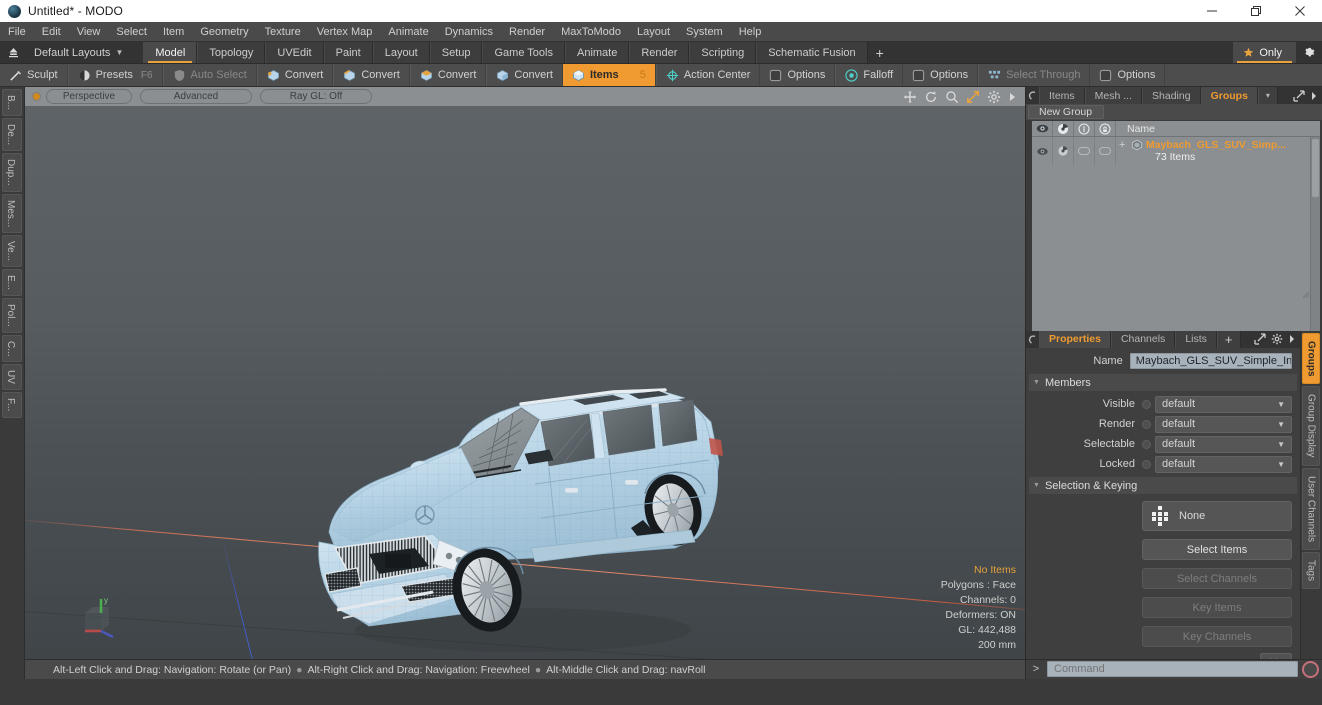 The height and width of the screenshot is (705, 1322). I want to click on menu-vertex-map: Vertex Map, so click(345, 32).